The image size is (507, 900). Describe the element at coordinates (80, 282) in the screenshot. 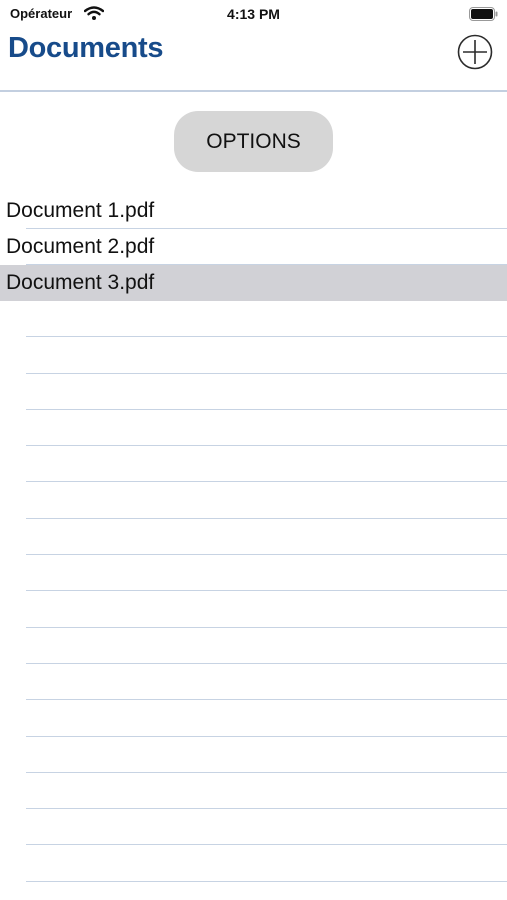

I see `document-name: Document 3.pdf` at that location.